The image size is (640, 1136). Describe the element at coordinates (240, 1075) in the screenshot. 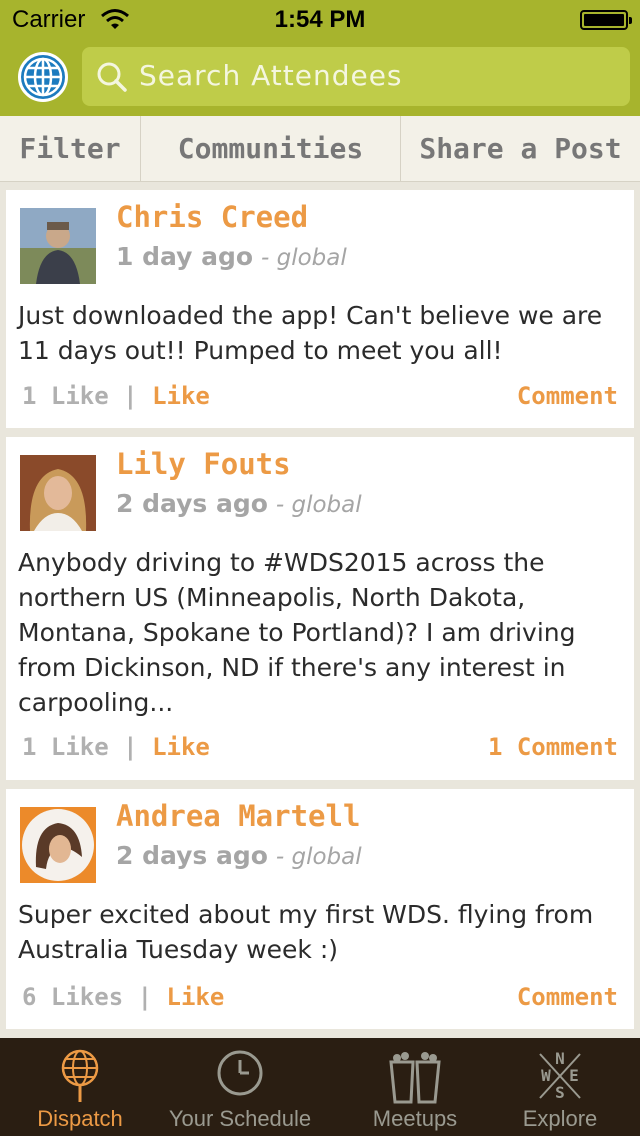

I see `clock-icon` at that location.